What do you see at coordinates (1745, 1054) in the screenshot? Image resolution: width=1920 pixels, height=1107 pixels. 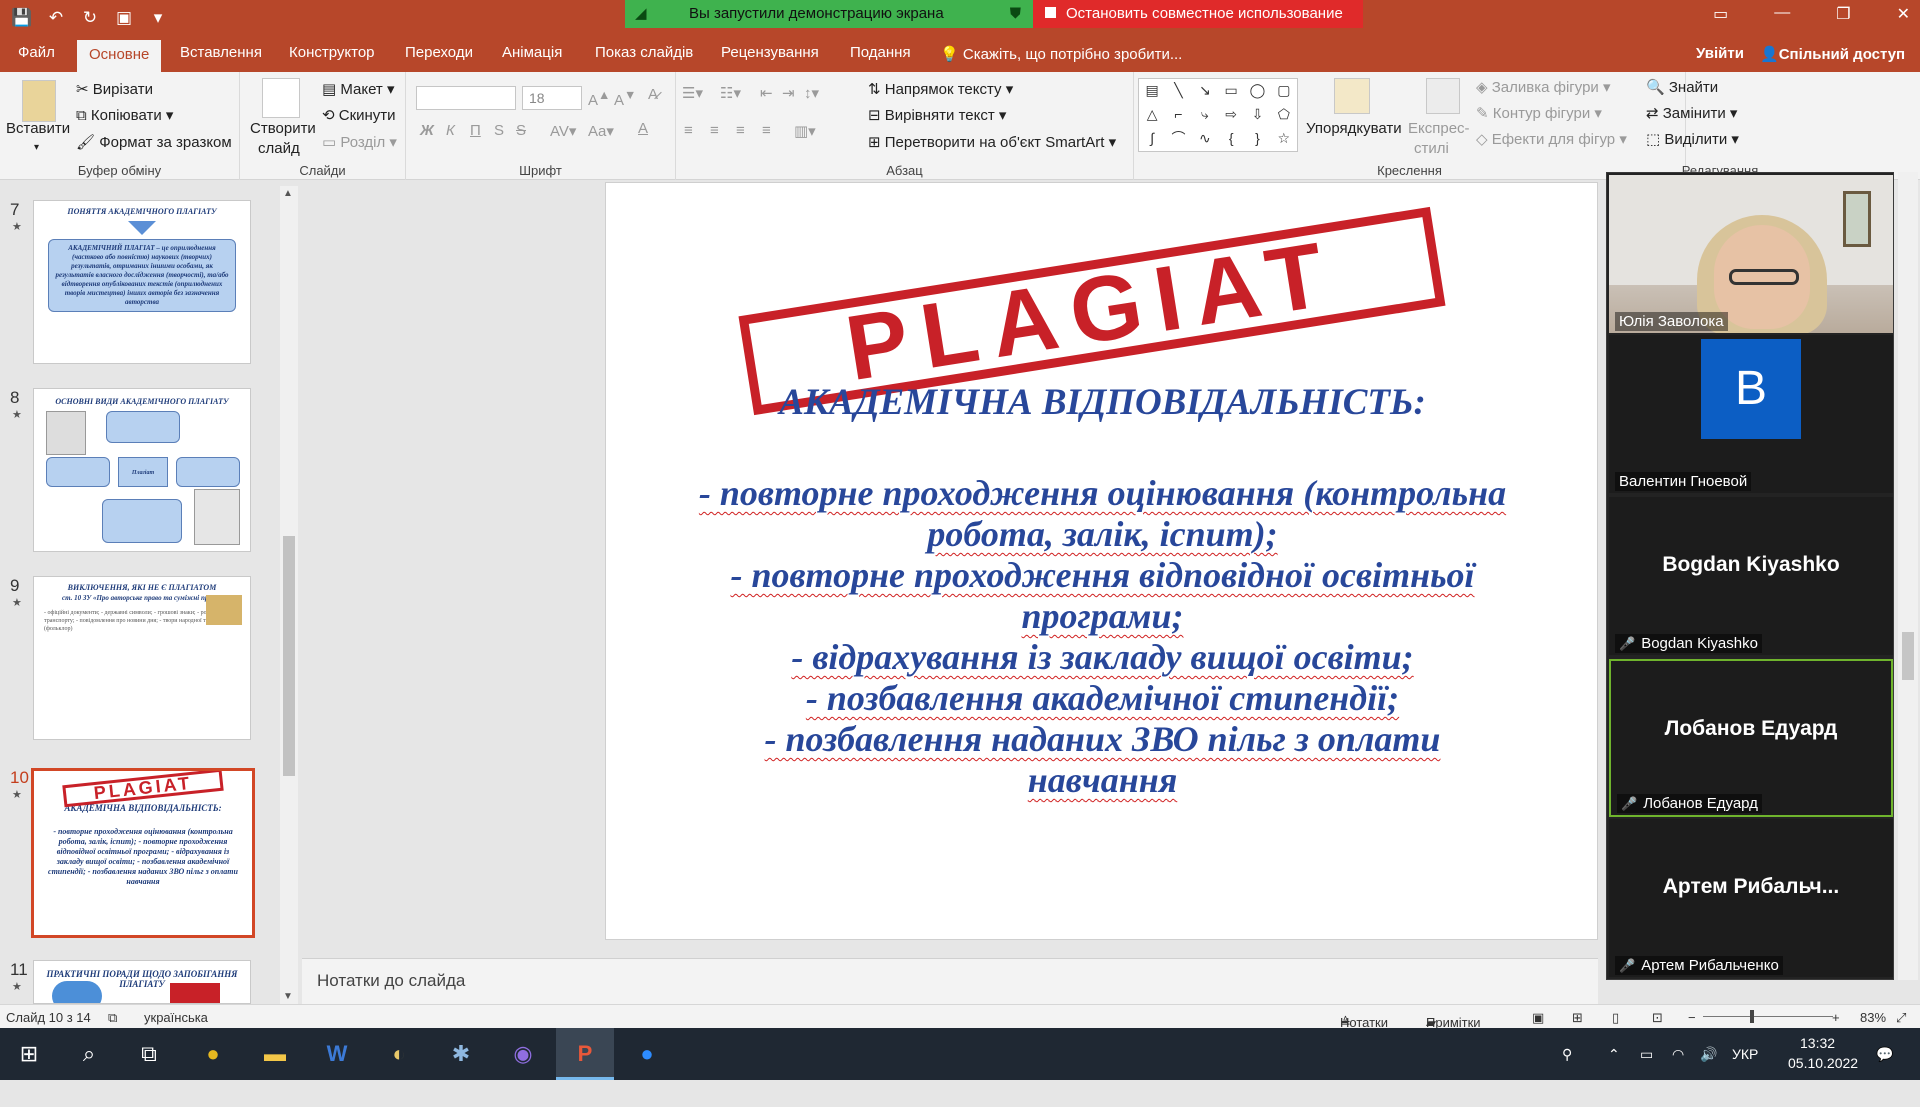 I see `keyboard-language: УКР` at bounding box center [1745, 1054].